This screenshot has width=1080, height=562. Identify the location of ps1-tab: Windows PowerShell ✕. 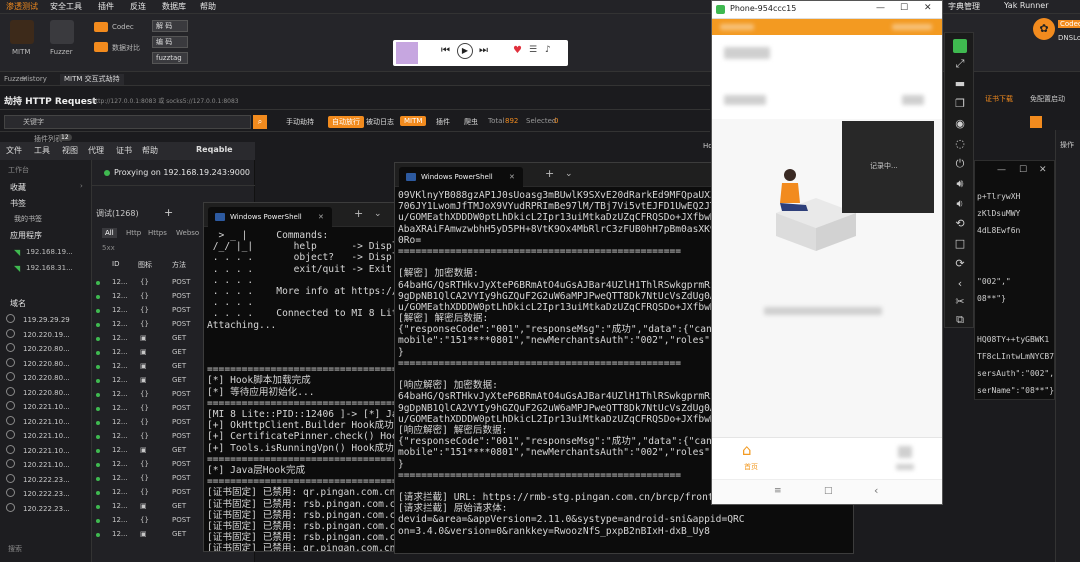
(270, 217).